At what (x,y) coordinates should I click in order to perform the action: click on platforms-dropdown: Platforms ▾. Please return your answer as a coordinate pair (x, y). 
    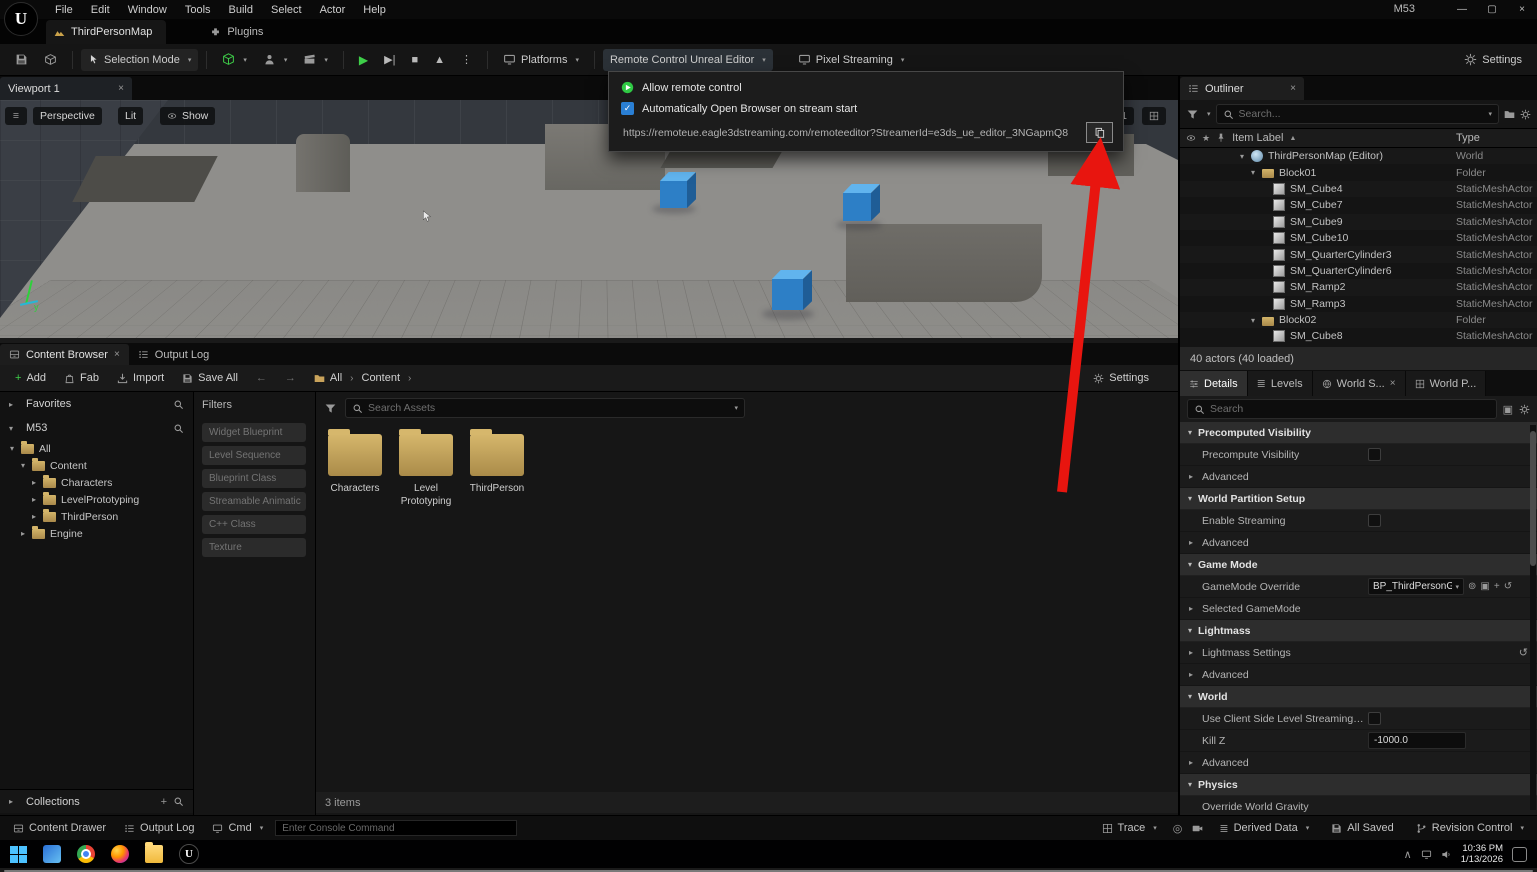
    Looking at the image, I should click on (541, 59).